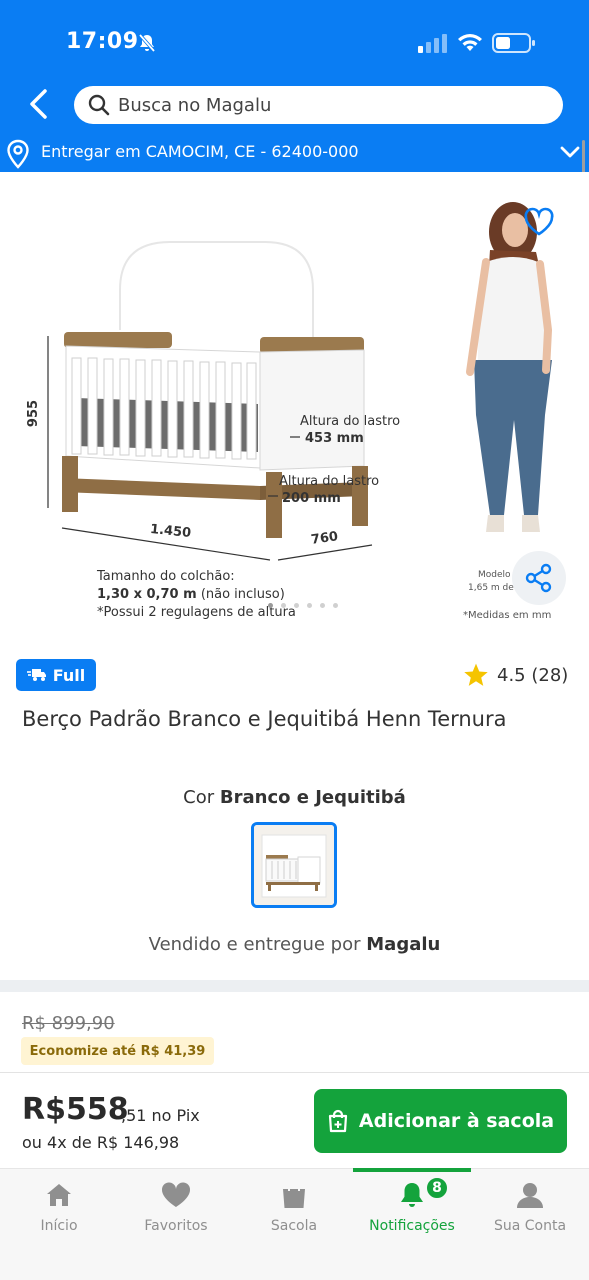 This screenshot has height=1280, width=589. I want to click on bell-icon, so click(412, 1195).